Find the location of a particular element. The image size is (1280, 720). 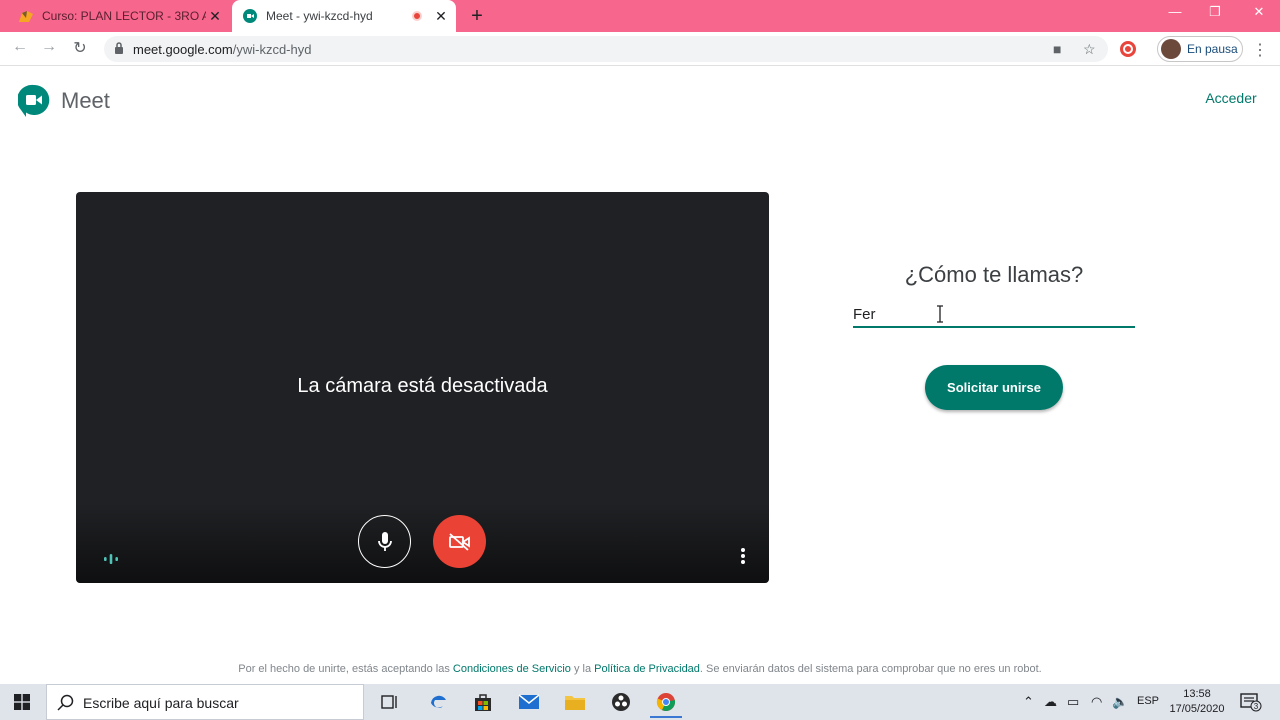

tab-meet: Meet - ywi-kzcd-hyd ✕ is located at coordinates (344, 16).